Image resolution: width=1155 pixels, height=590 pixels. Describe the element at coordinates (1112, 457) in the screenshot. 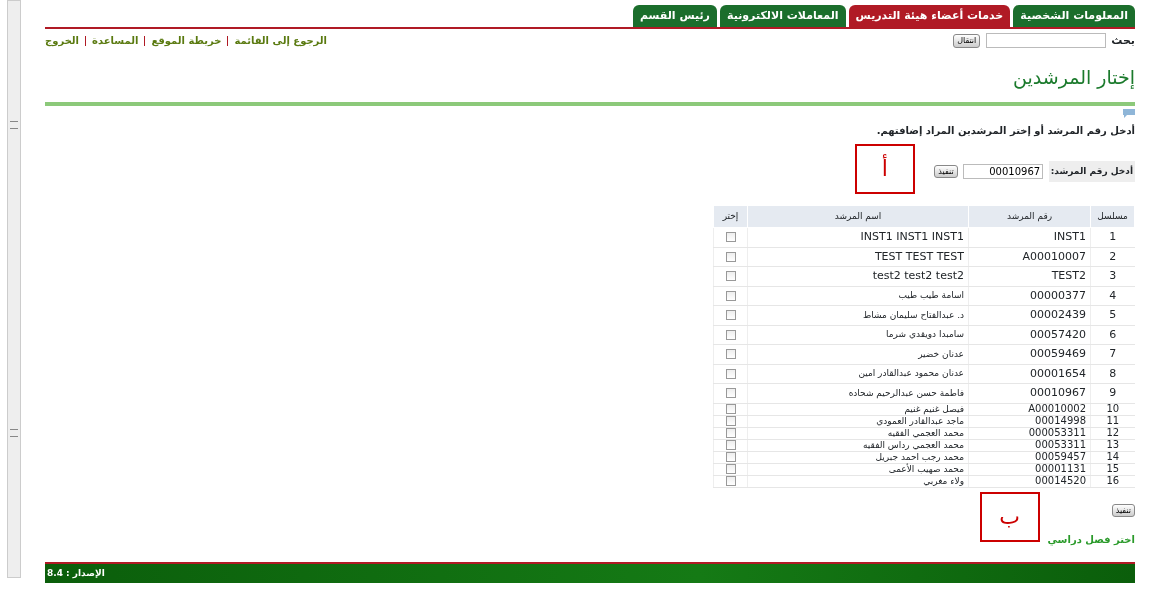

I see `table-cell: 14` at that location.